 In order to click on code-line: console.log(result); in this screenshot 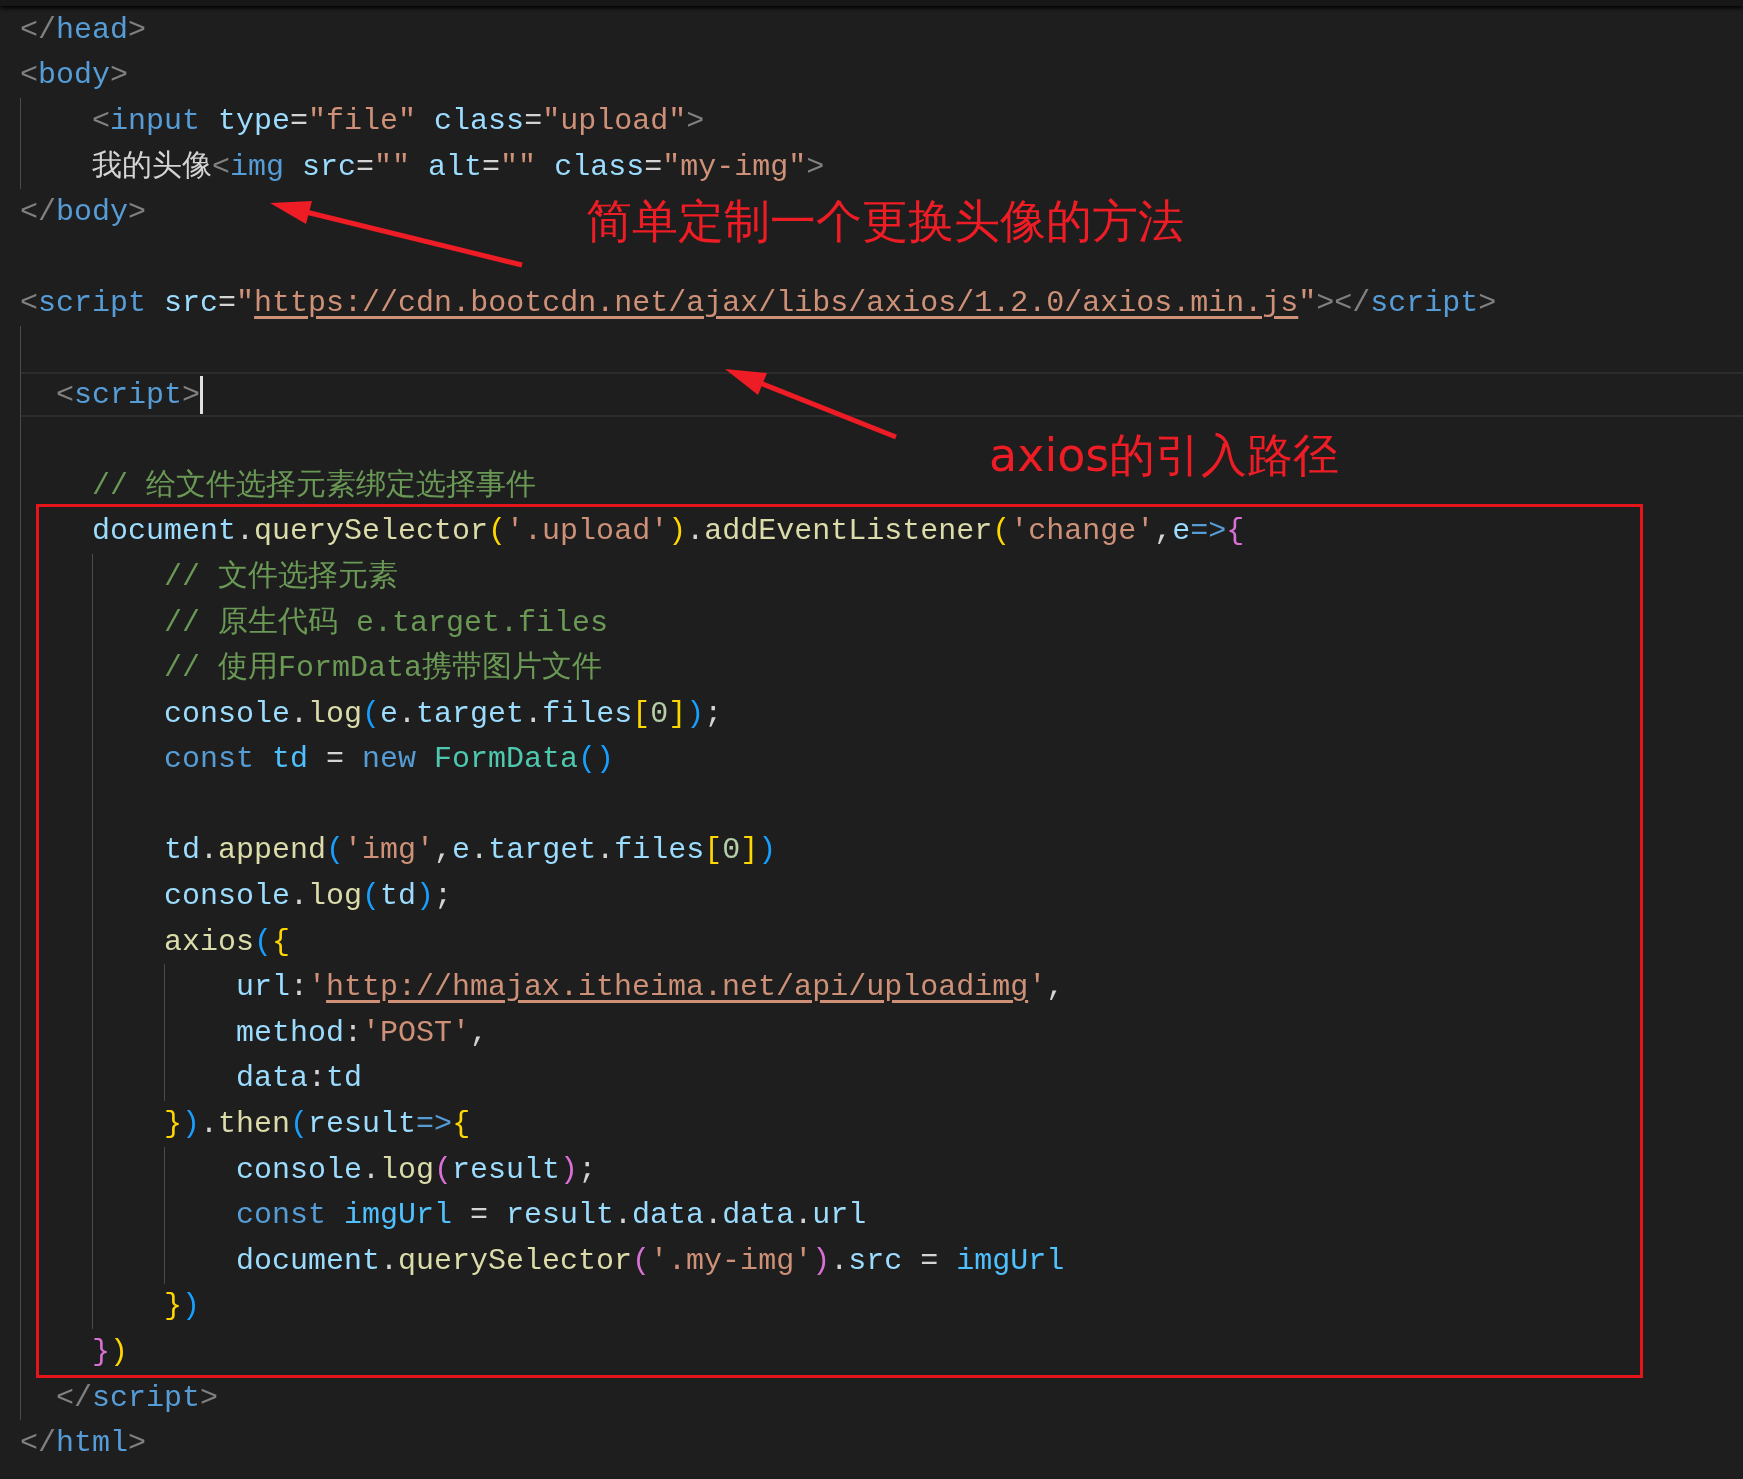, I will do `click(416, 1170)`.